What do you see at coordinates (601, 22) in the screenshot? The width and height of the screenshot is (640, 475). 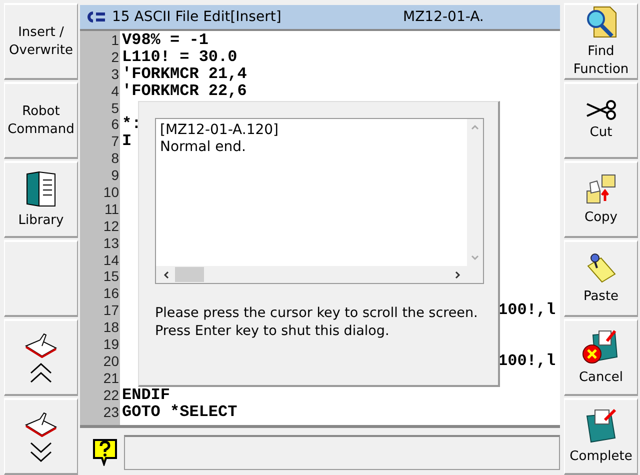 I see `magnifier-document-icon` at bounding box center [601, 22].